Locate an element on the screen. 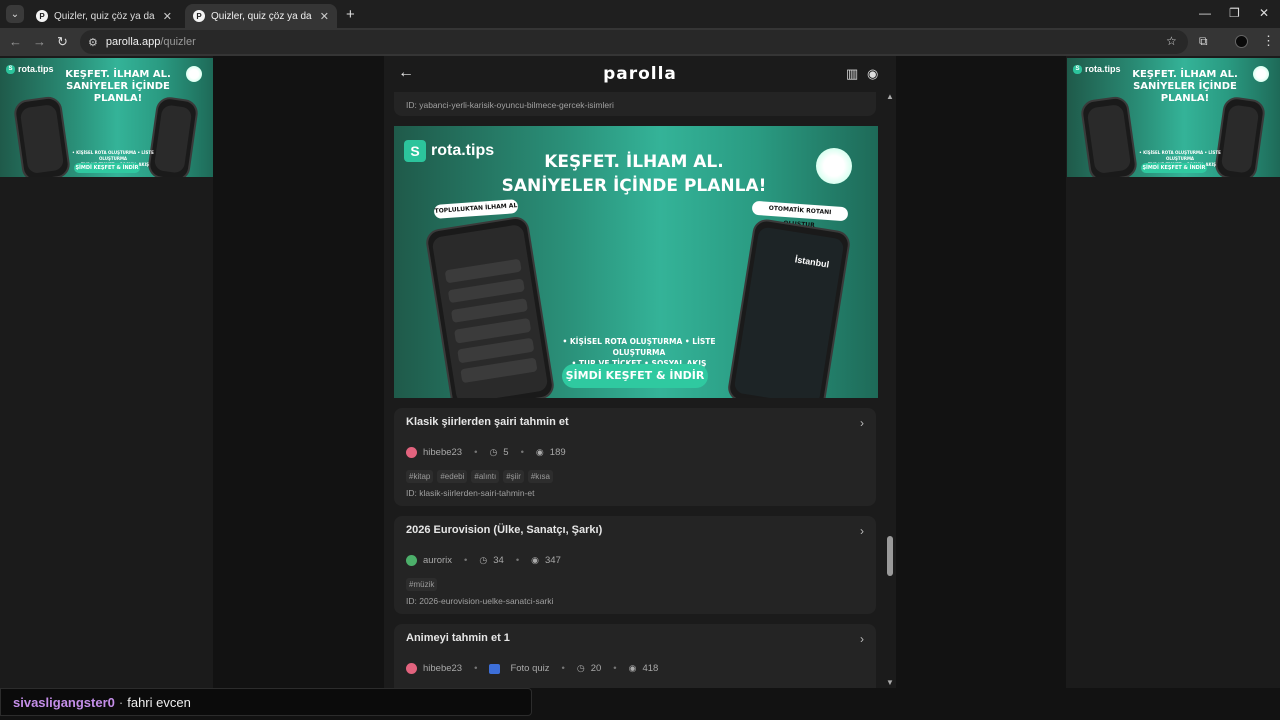 The image size is (1280, 720). leaderboard-icon: ▥ is located at coordinates (852, 74).